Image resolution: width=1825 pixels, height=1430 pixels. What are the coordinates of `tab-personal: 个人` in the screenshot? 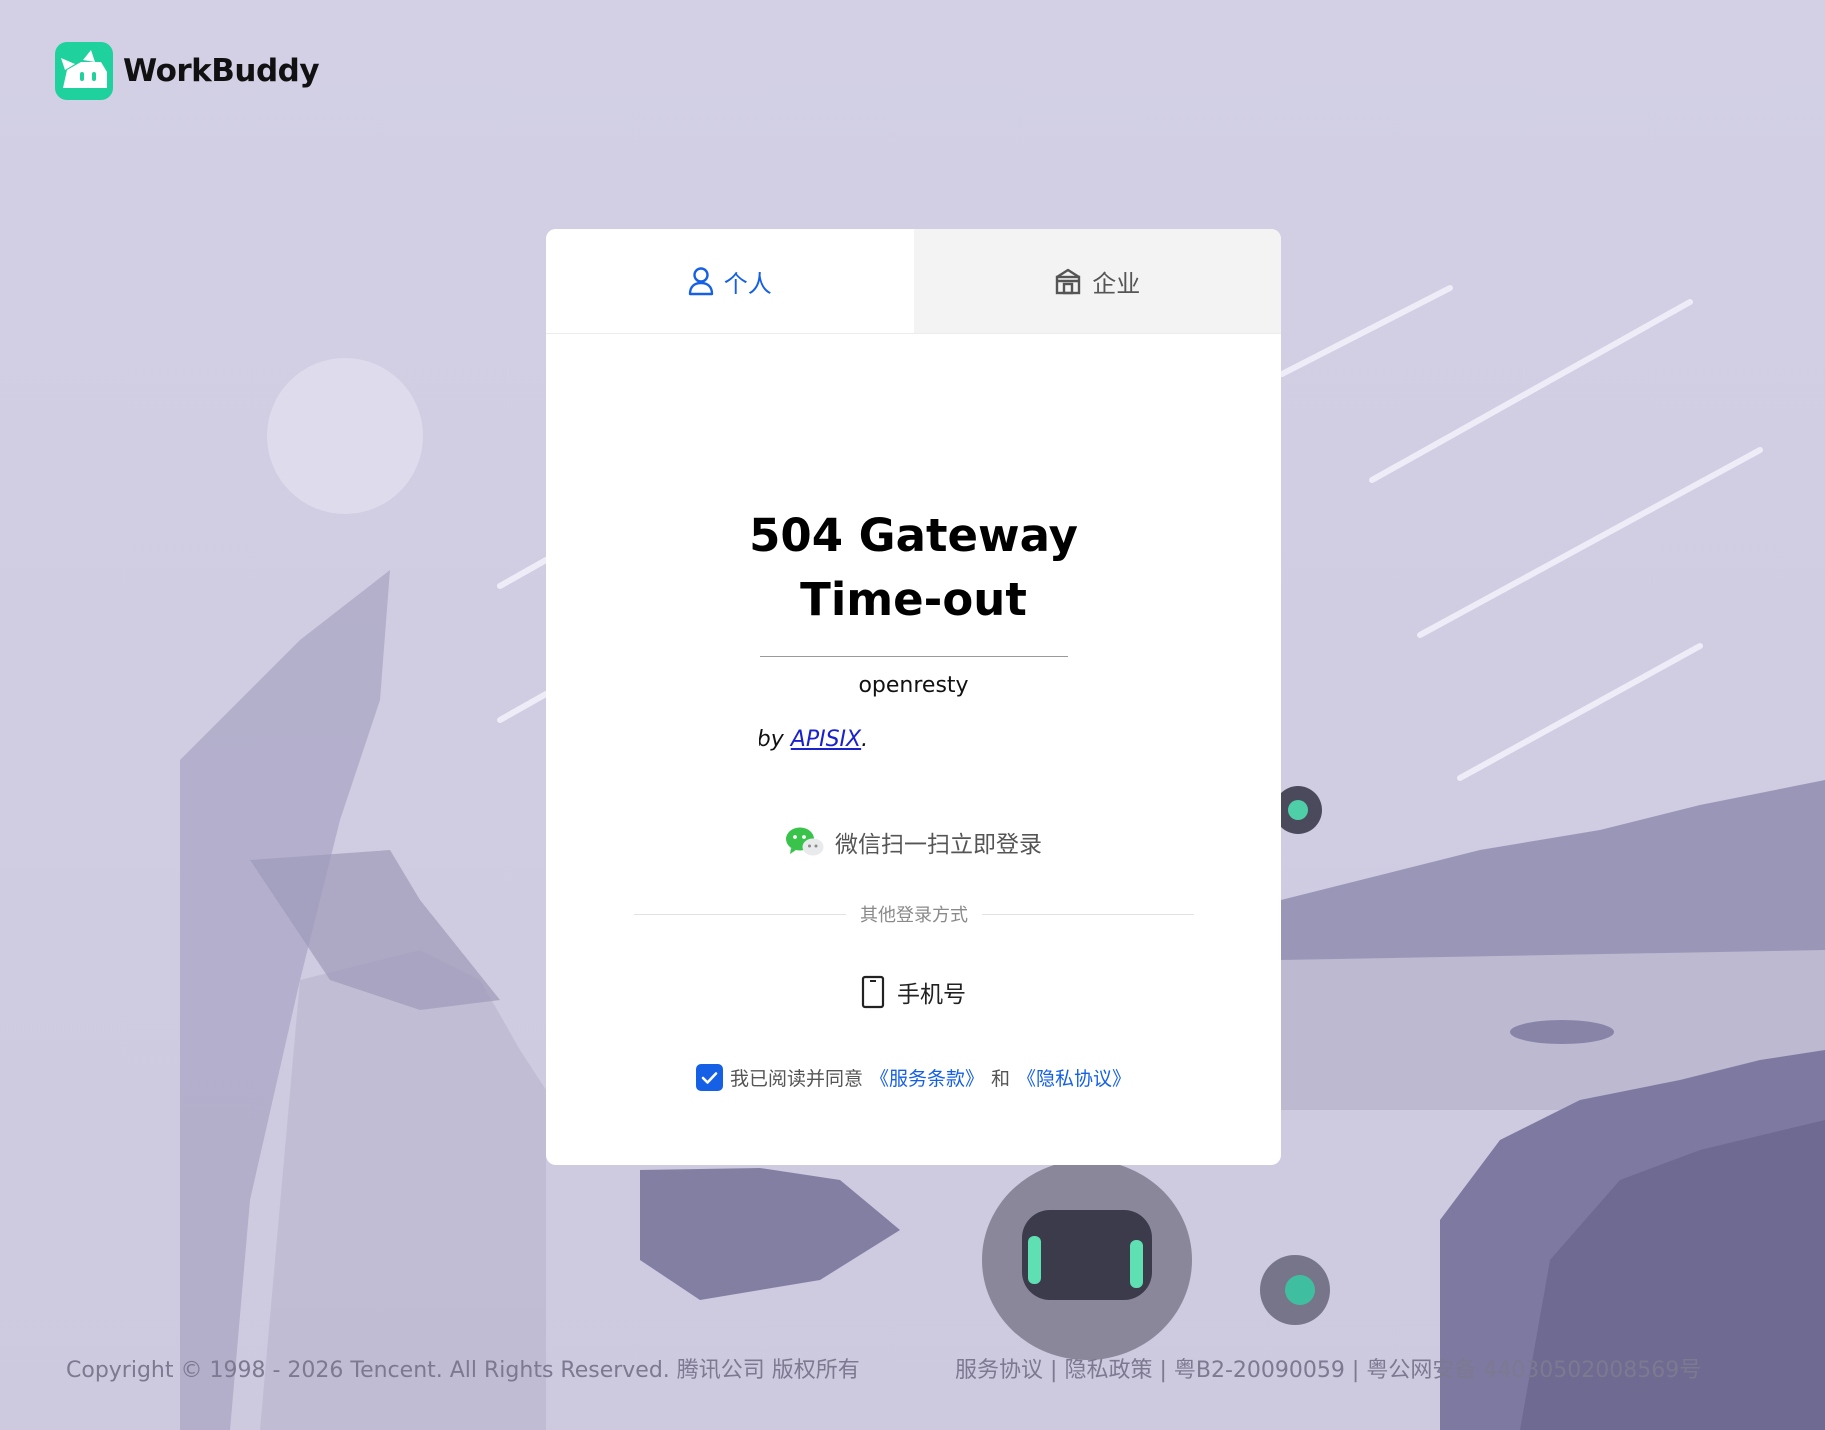 It's located at (730, 281).